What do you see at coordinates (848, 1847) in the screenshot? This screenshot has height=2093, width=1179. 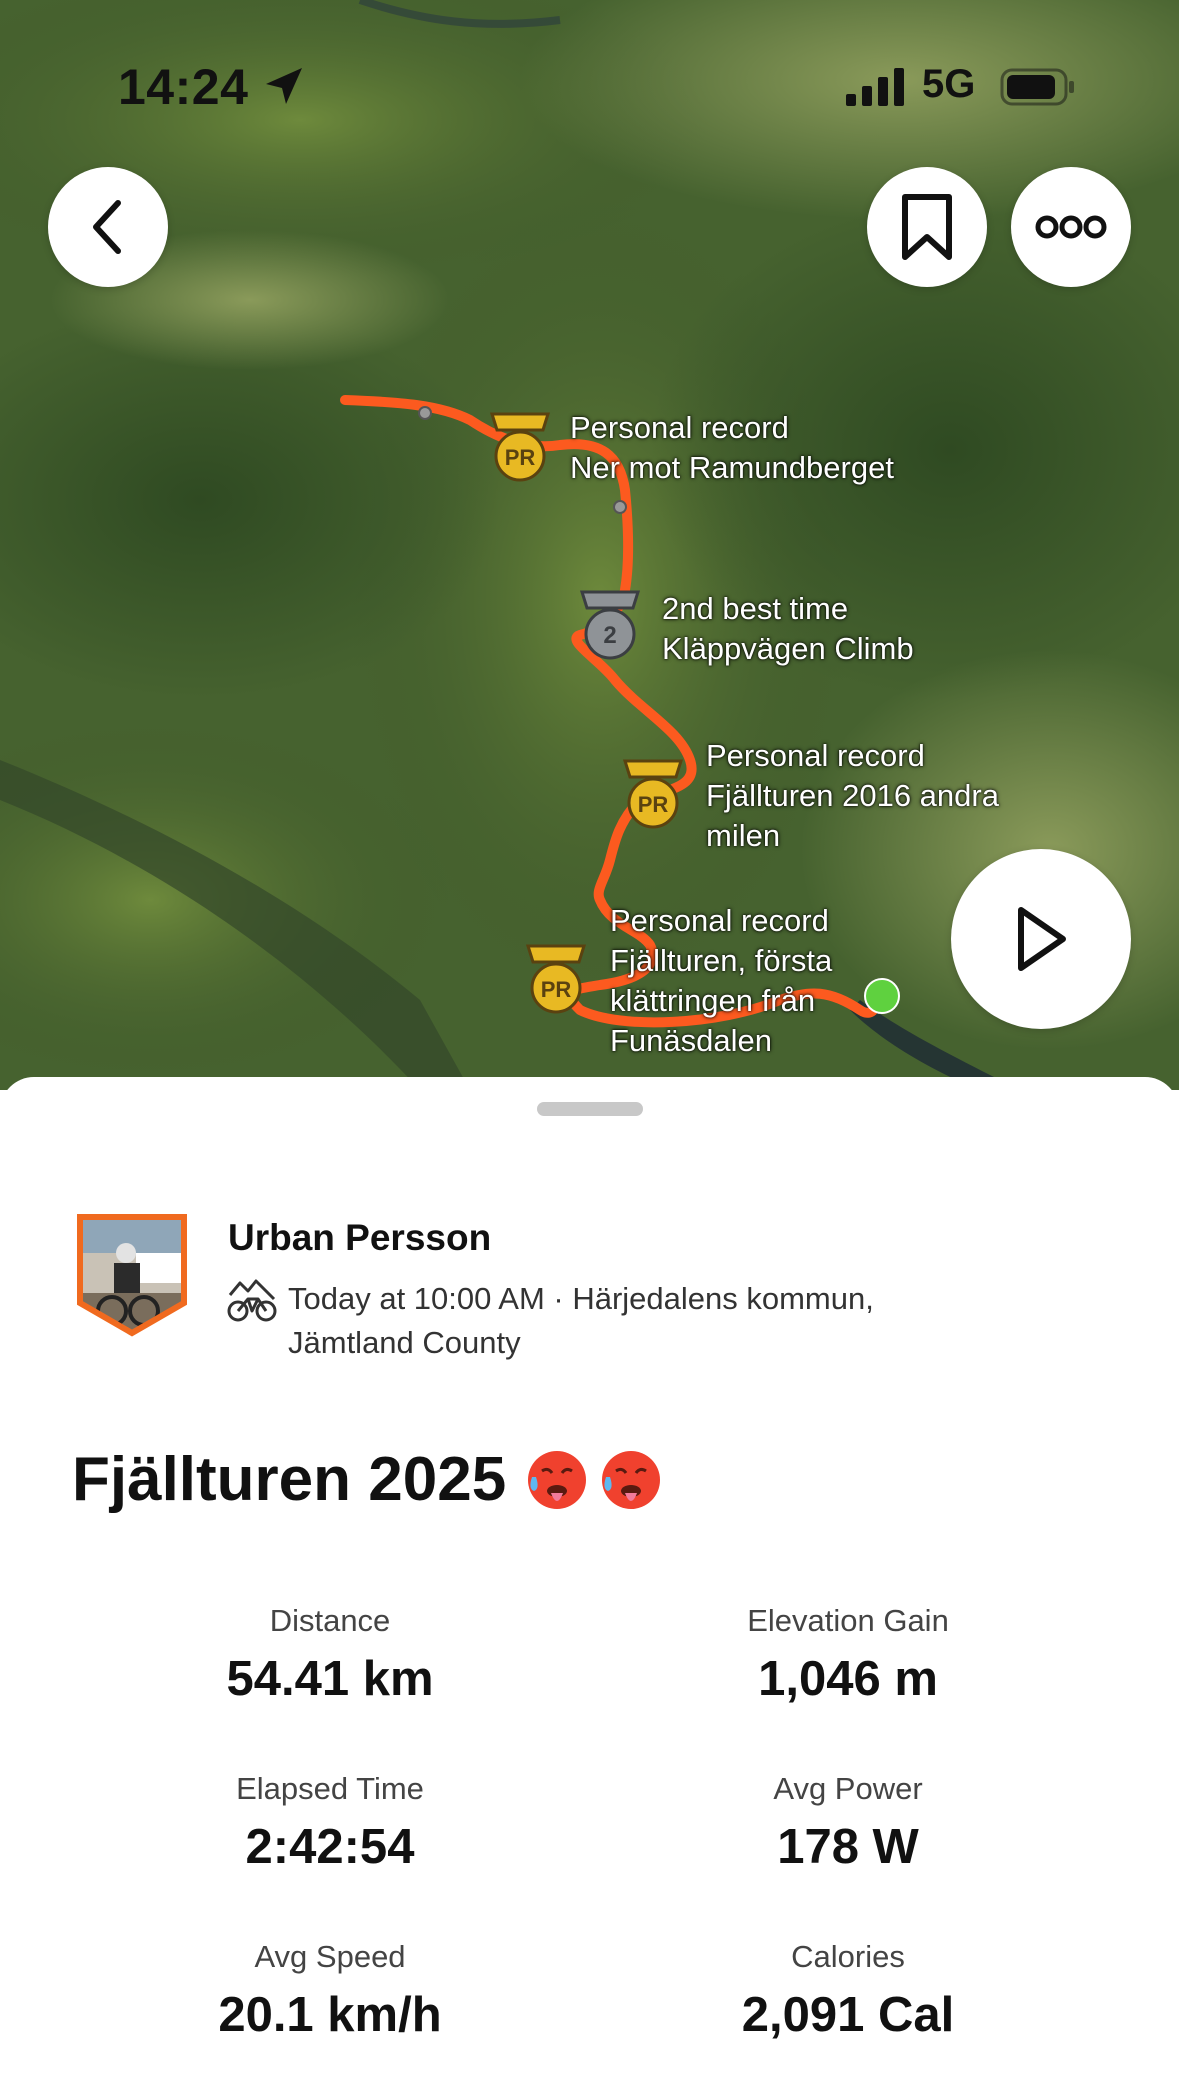 I see `stat-value: 178 W` at bounding box center [848, 1847].